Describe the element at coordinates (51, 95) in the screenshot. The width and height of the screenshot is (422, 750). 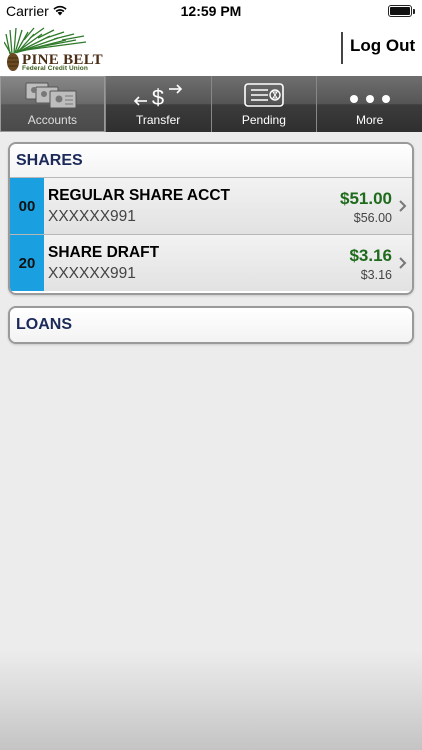
I see `accounts-cards-icon` at that location.